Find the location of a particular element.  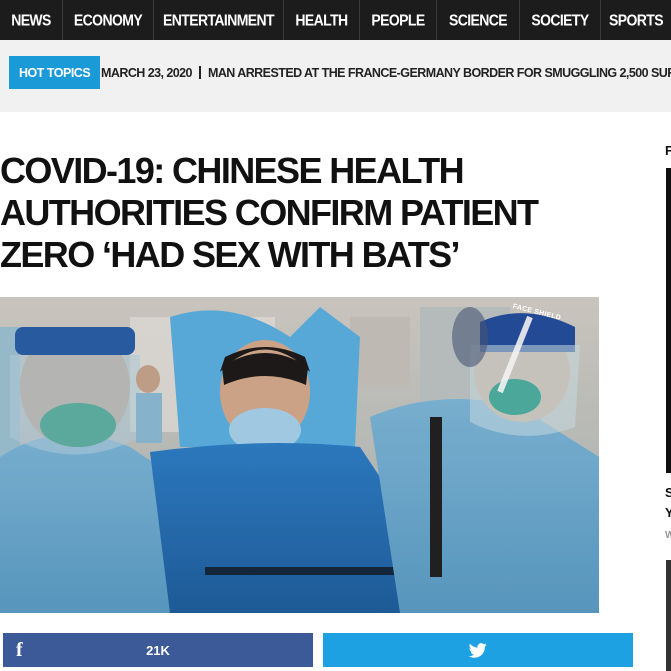

nav-item-society: SOCIETY is located at coordinates (560, 21).